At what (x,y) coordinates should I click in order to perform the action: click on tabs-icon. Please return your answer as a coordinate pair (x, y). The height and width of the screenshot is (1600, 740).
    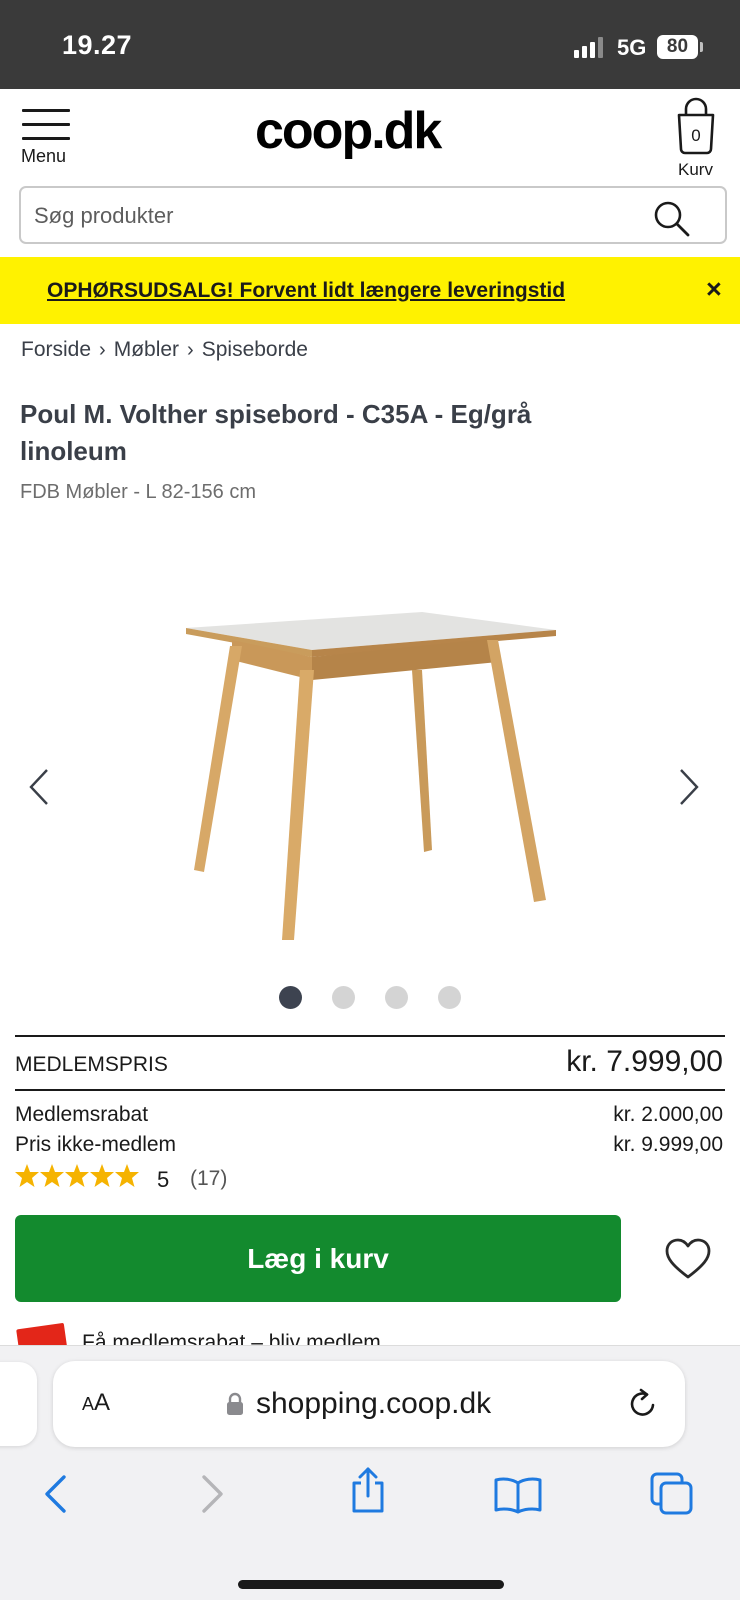
    Looking at the image, I should click on (672, 1494).